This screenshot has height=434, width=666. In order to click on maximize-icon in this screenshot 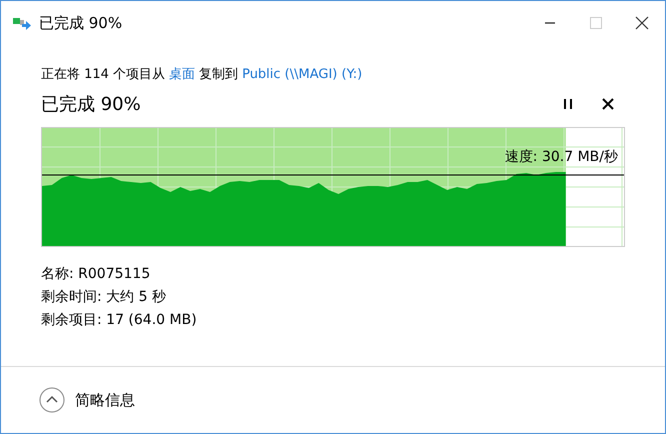, I will do `click(596, 23)`.